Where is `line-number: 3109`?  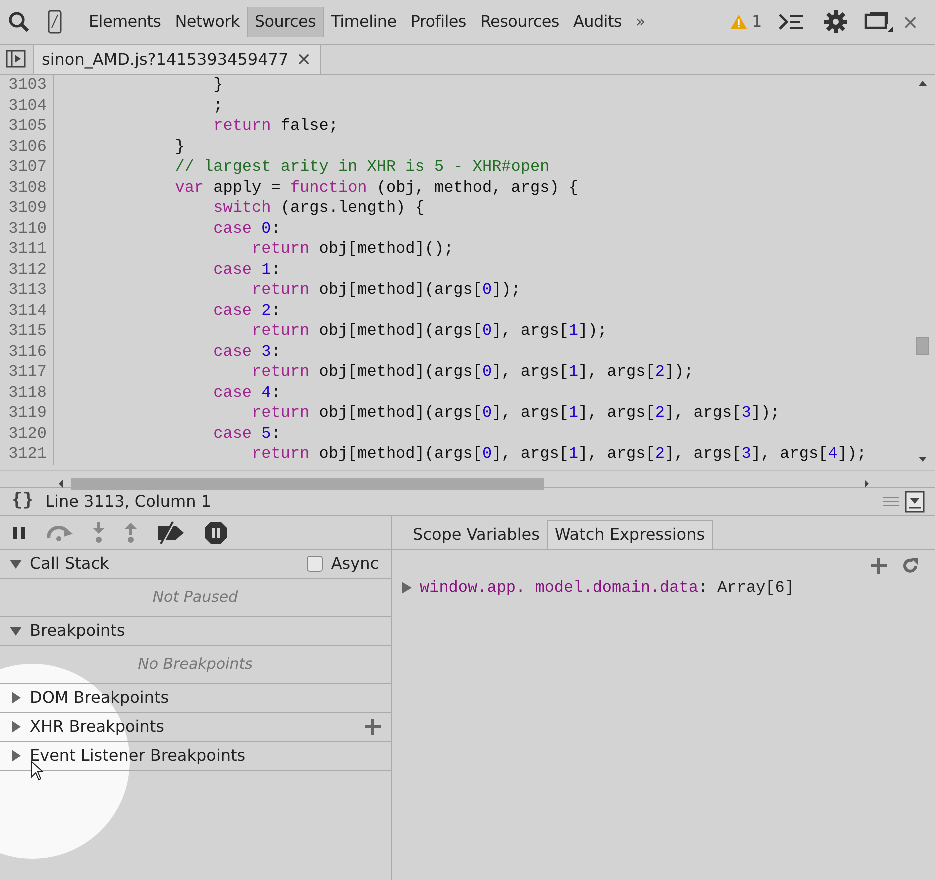
line-number: 3109 is located at coordinates (27, 208).